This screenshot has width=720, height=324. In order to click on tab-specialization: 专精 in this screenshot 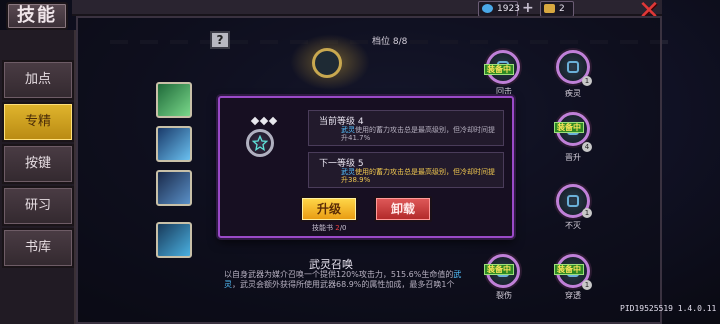, I will do `click(38, 122)`.